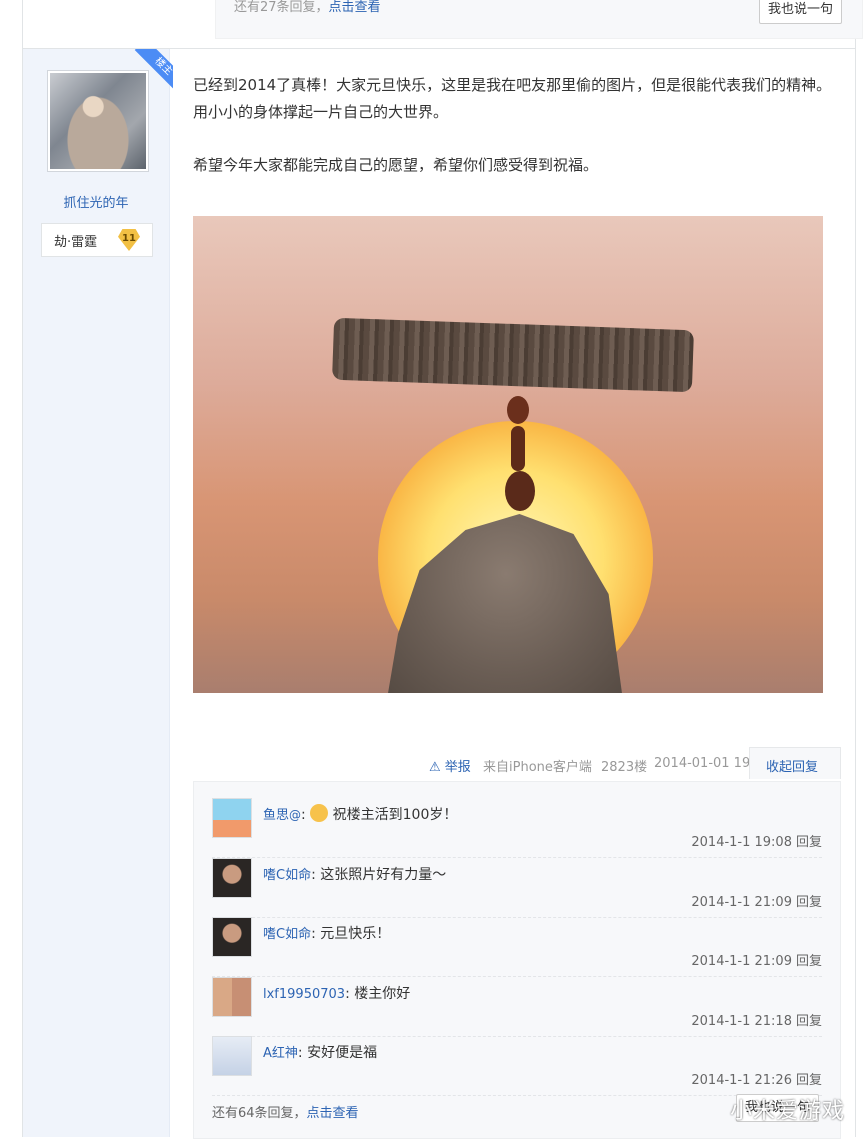  I want to click on log-shape, so click(513, 355).